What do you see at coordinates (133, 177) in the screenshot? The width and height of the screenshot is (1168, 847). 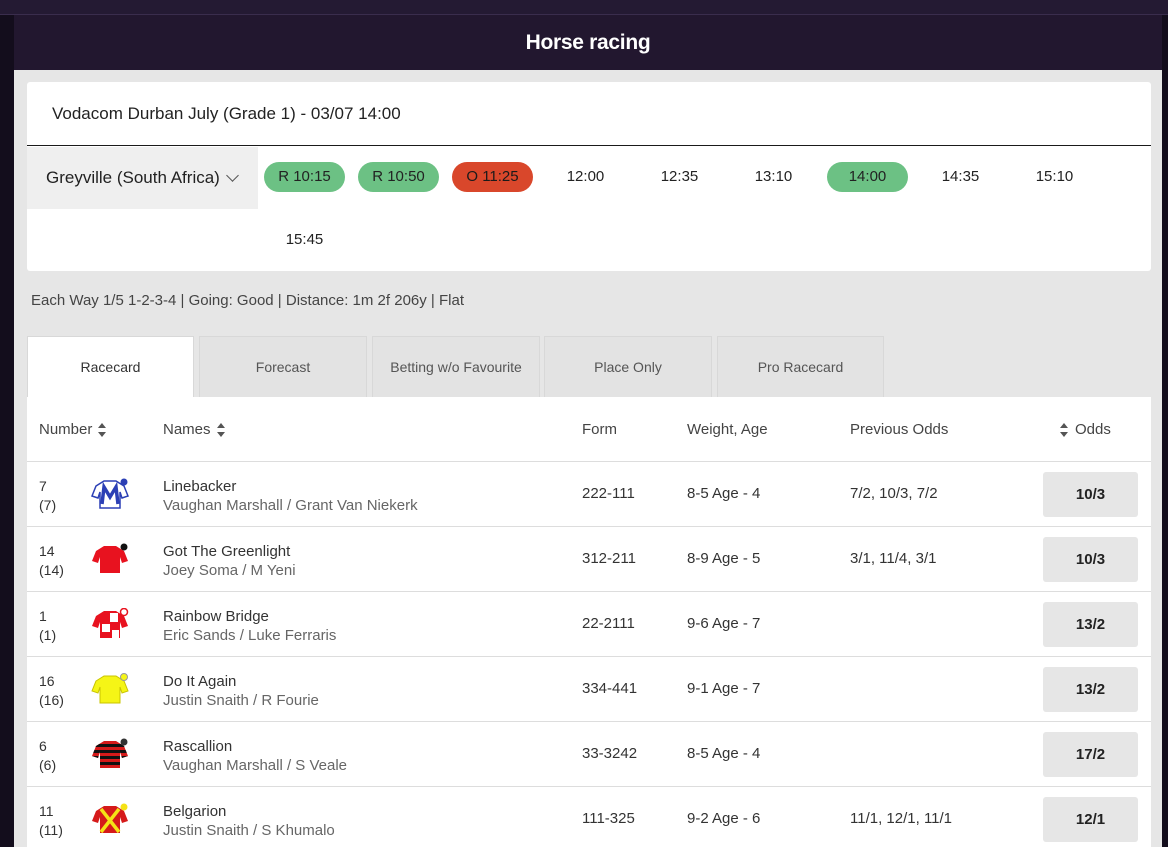 I see `venue-label: Greyville (South Africa)` at bounding box center [133, 177].